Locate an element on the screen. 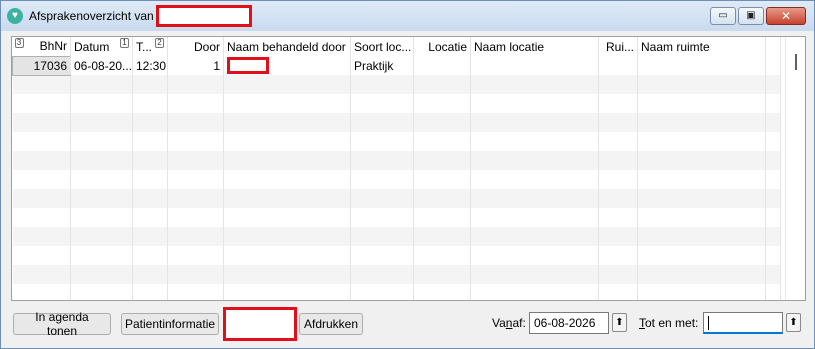 The image size is (815, 349). col-header-datum: Datum 1 is located at coordinates (101, 46).